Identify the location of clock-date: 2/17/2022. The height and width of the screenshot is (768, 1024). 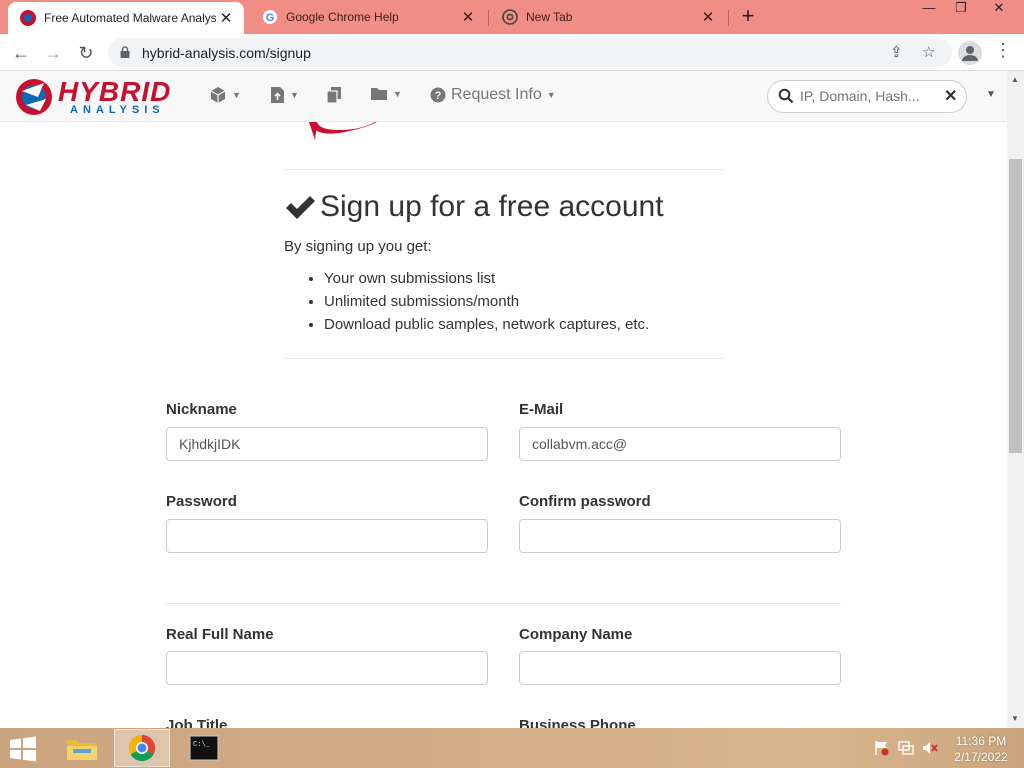
(981, 757).